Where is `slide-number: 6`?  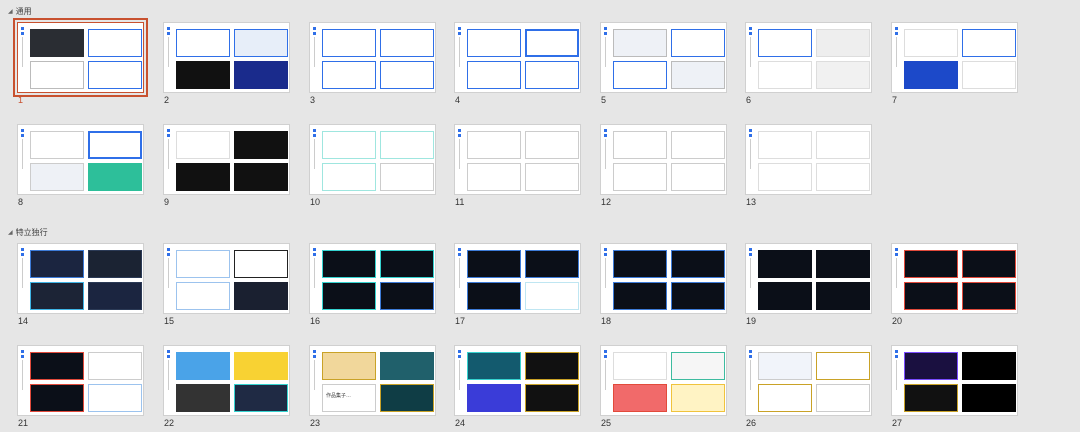 slide-number: 6 is located at coordinates (749, 100).